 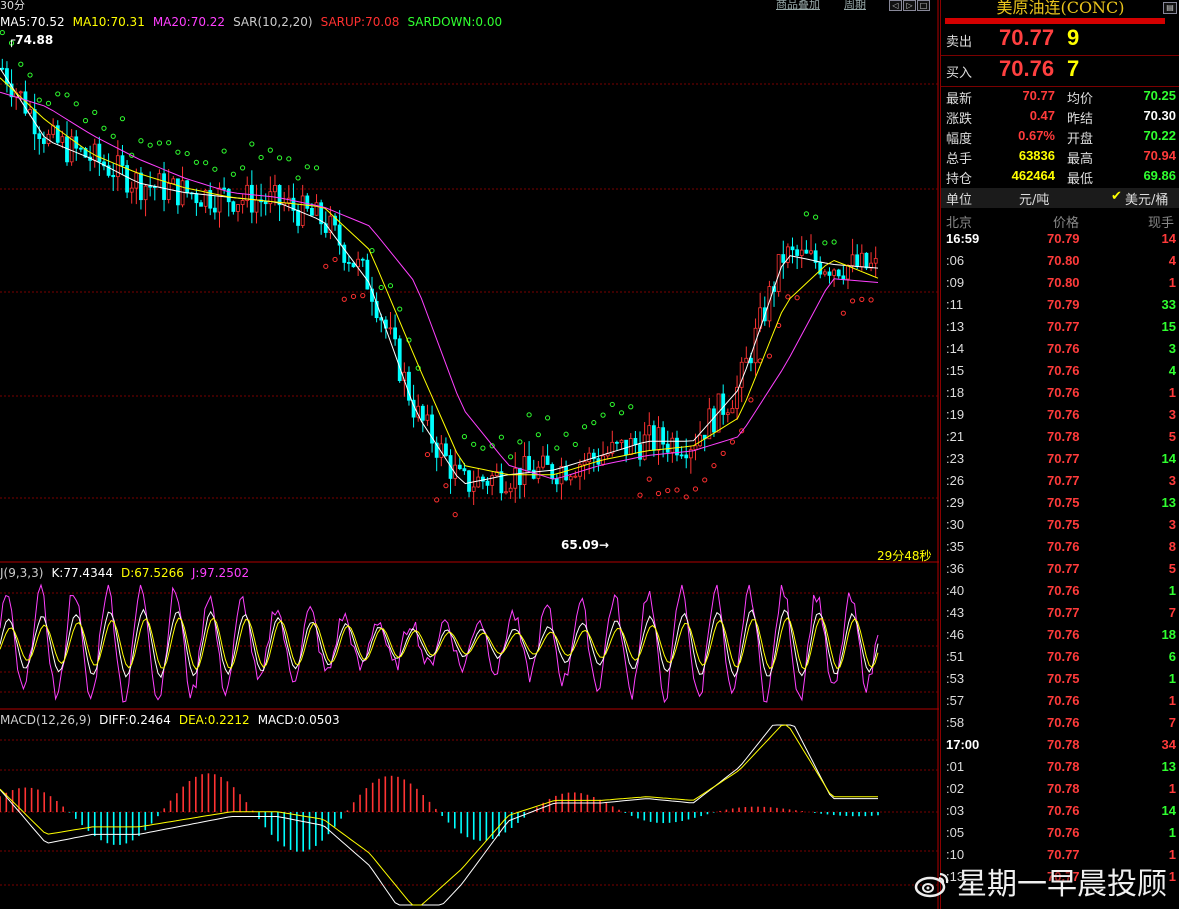 What do you see at coordinates (1060, 39) in the screenshot?
I see `sell-row: 卖出 70.77 9` at bounding box center [1060, 39].